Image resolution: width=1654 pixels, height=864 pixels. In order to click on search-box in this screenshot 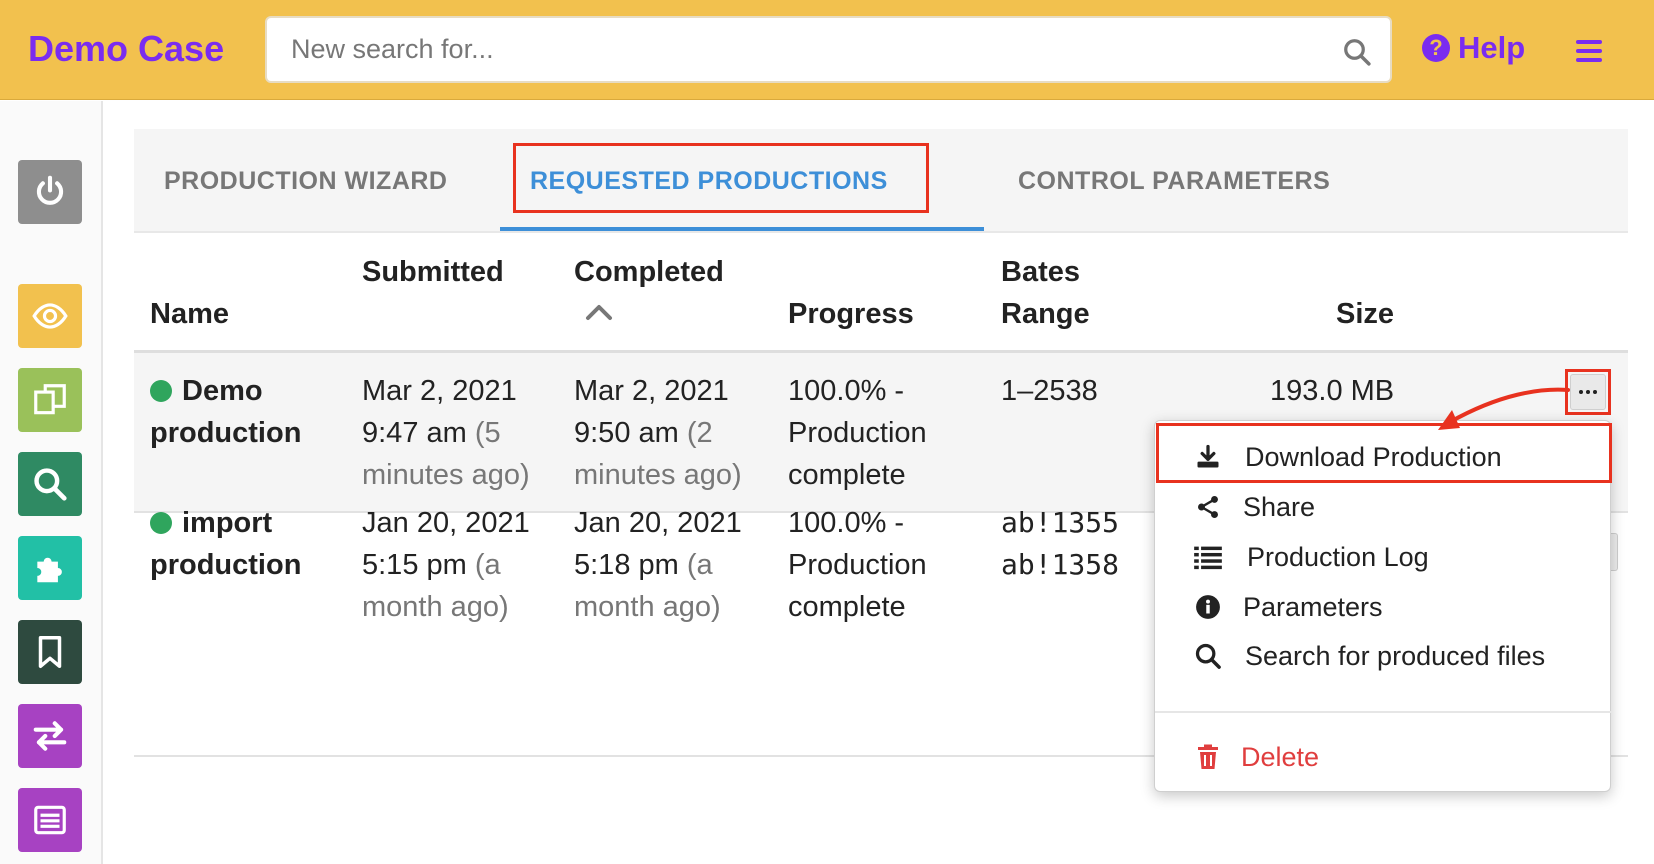, I will do `click(828, 49)`.